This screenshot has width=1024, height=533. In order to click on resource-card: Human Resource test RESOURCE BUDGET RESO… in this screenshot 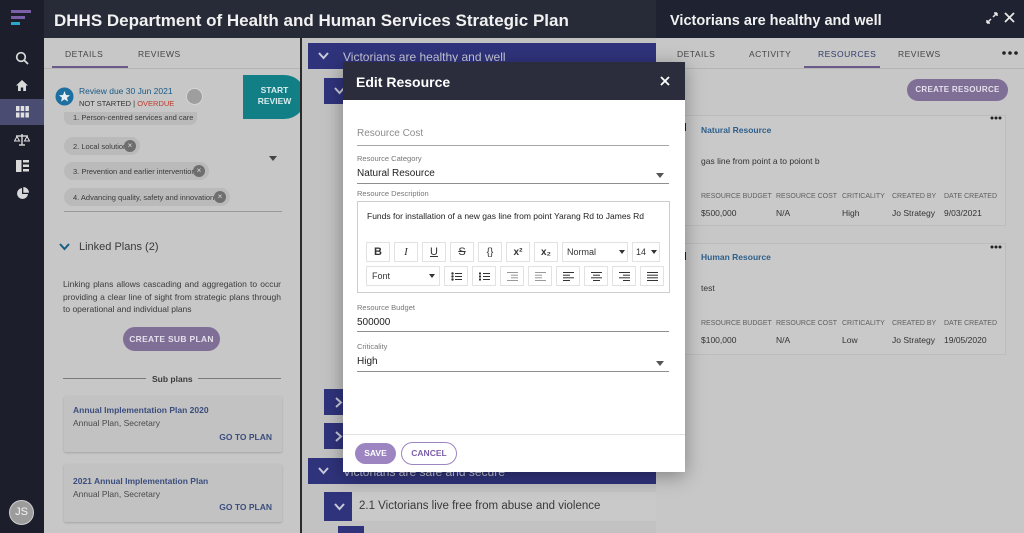, I will do `click(845, 299)`.